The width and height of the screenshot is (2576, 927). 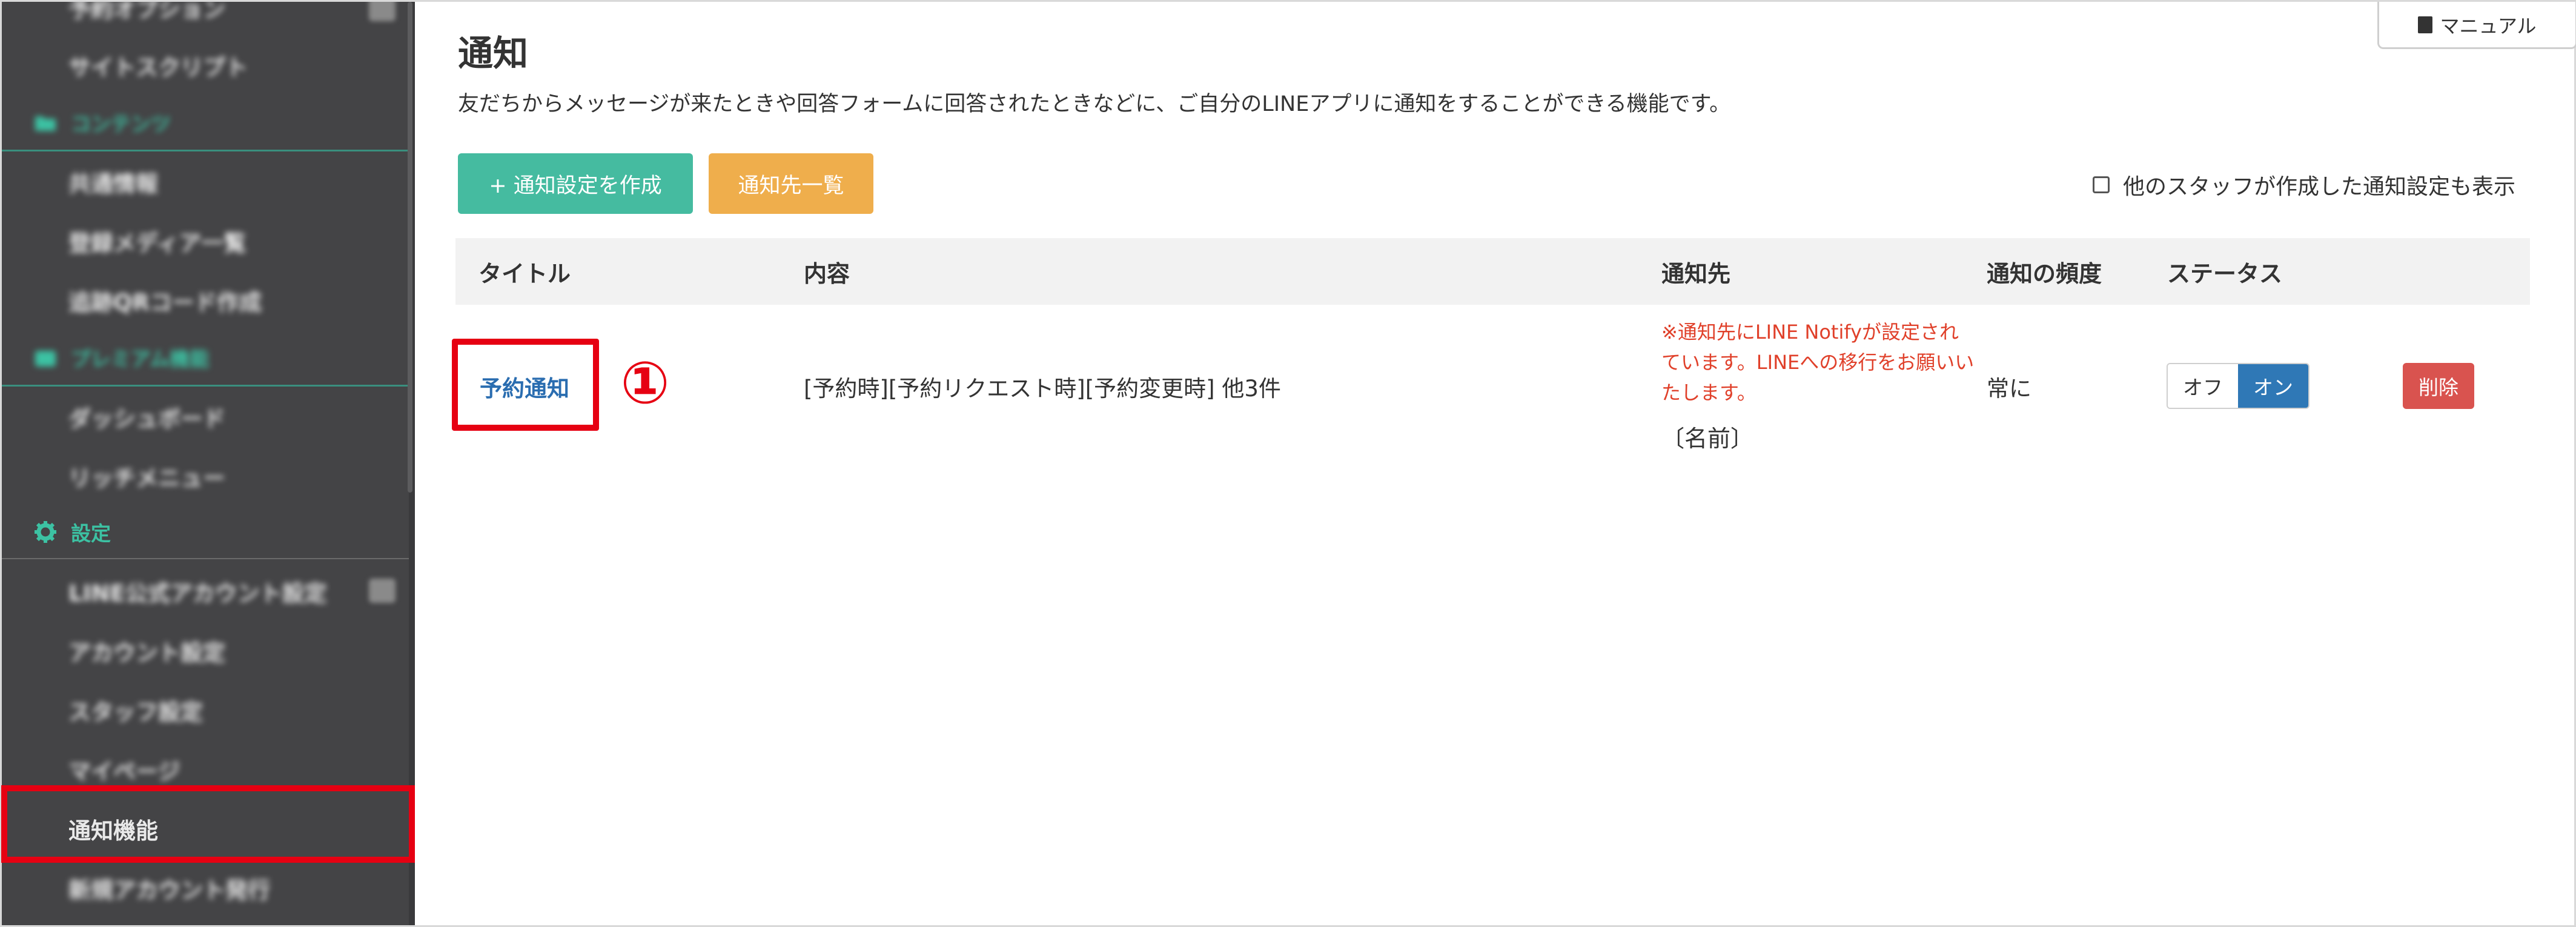 I want to click on sidebar-item-site-script: サイトスクリプト, so click(x=205, y=65).